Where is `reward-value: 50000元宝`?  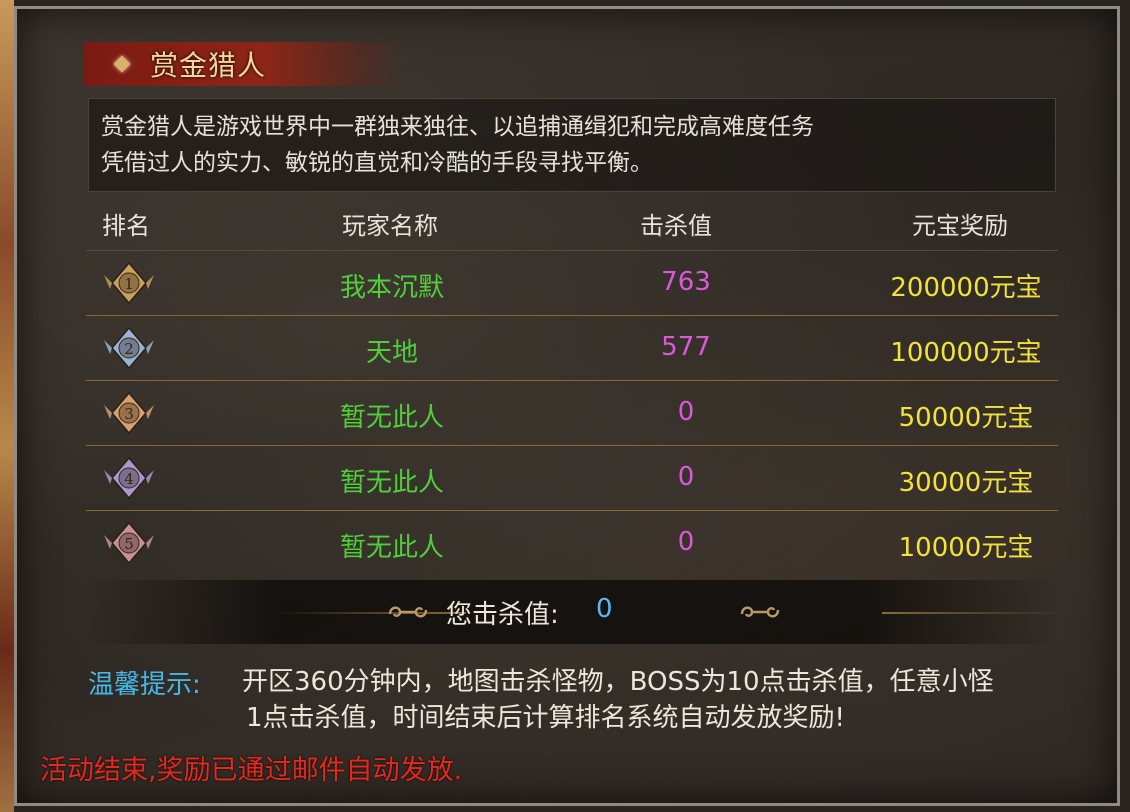 reward-value: 50000元宝 is located at coordinates (966, 418).